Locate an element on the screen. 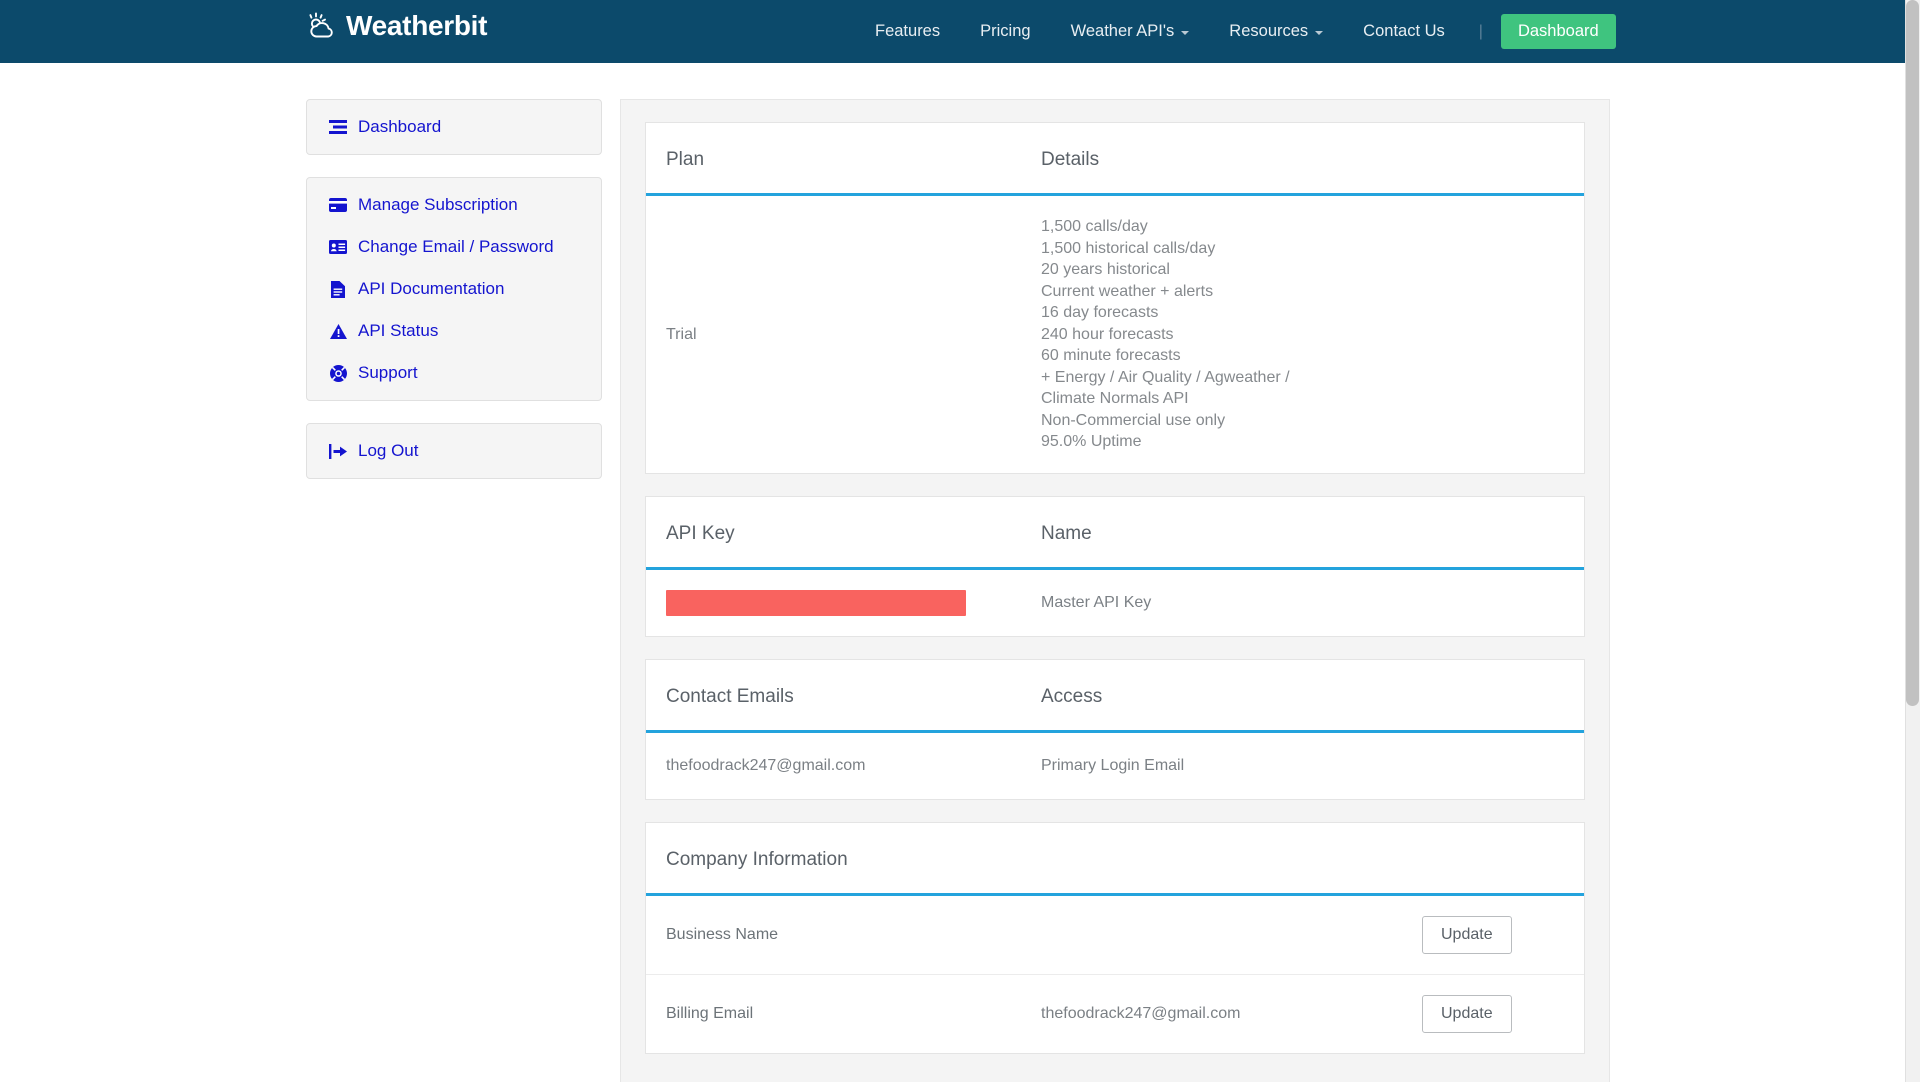 The width and height of the screenshot is (1920, 1082). nav-label: Contact Us is located at coordinates (1404, 31).